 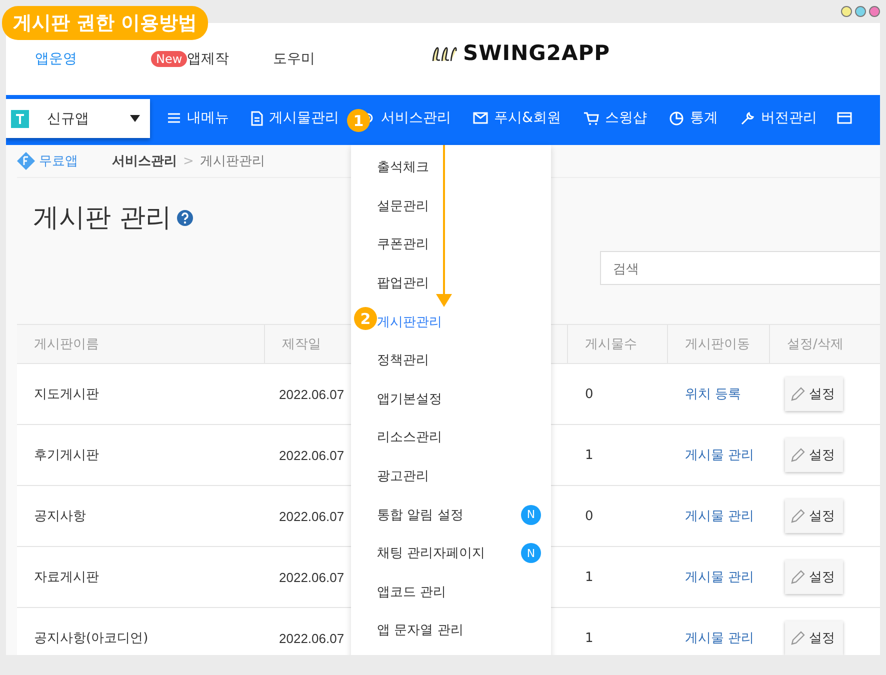 What do you see at coordinates (719, 344) in the screenshot?
I see `column-header: 게시판이동` at bounding box center [719, 344].